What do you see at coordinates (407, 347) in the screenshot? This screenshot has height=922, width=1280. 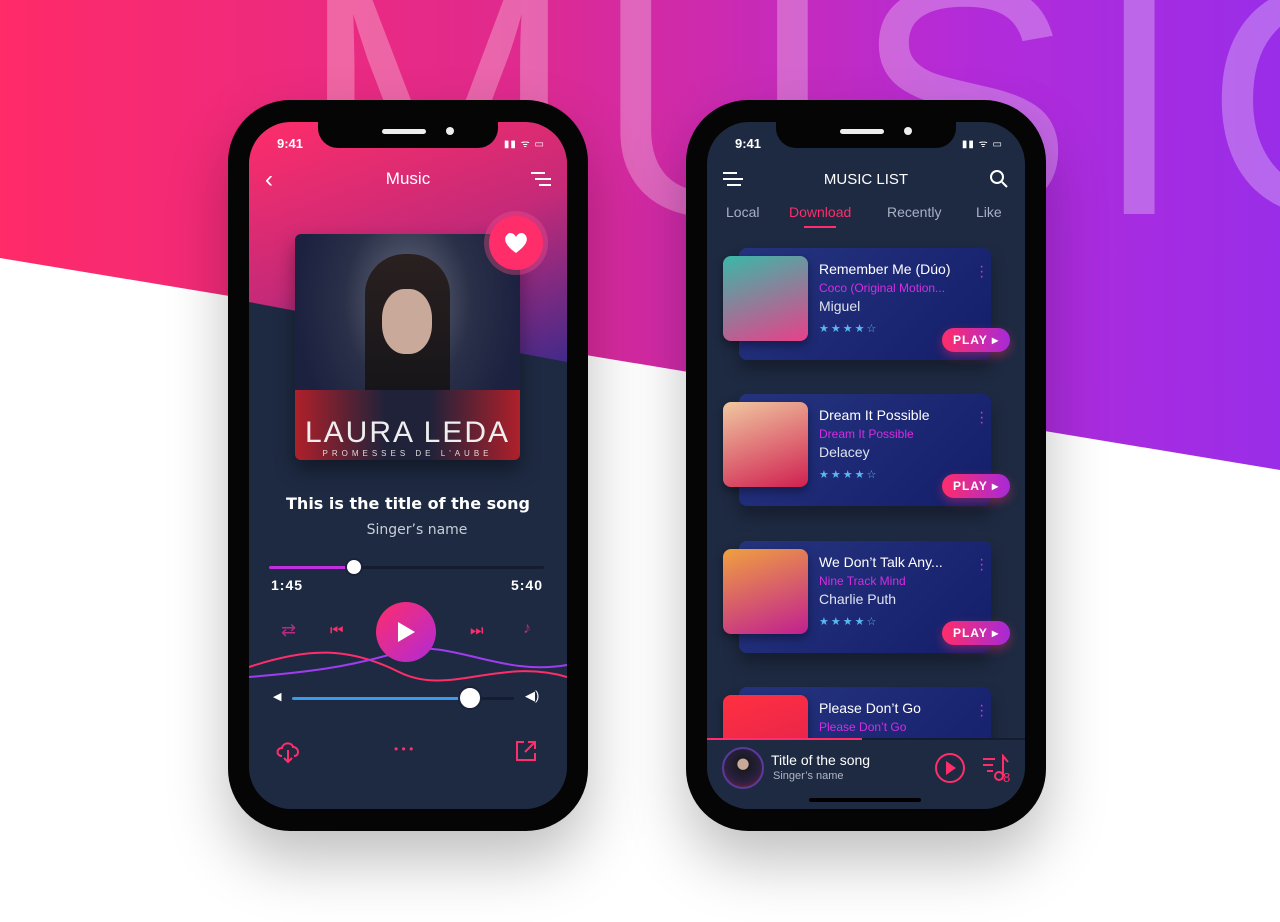 I see `album-art: LAURA LEDA PROMESSES DE L'AUBE` at bounding box center [407, 347].